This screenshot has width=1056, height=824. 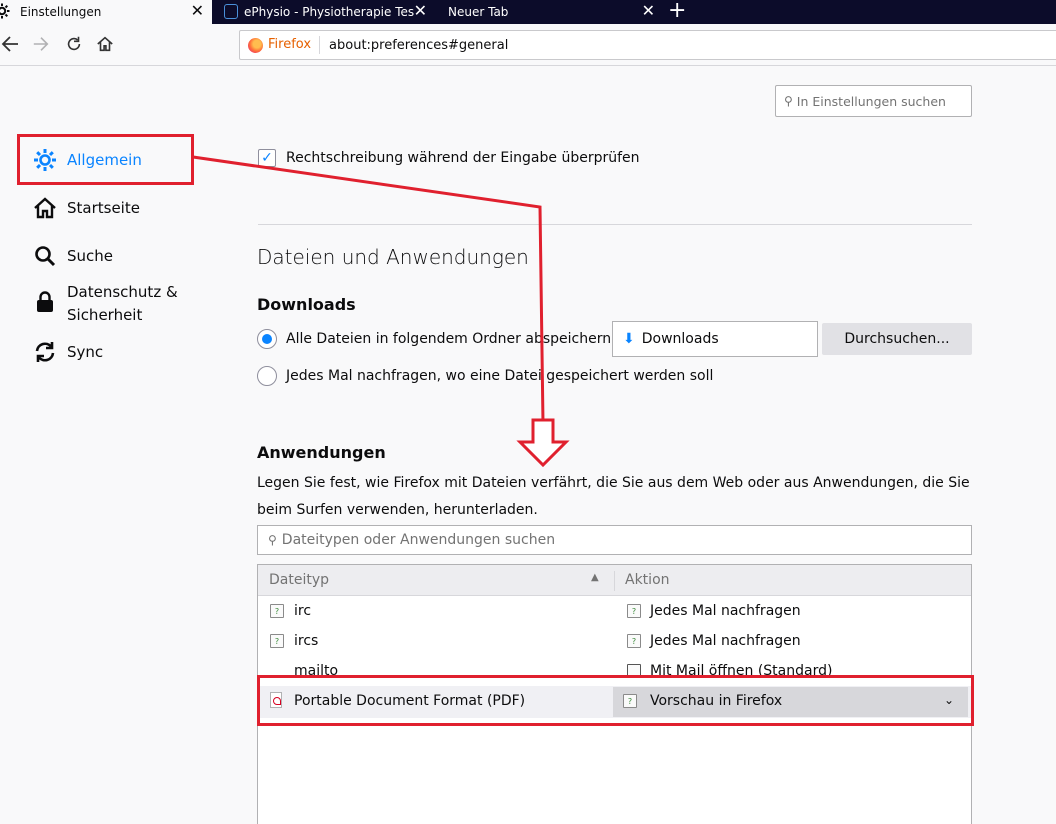 I want to click on sort-ascending-icon: ▲, so click(x=595, y=577).